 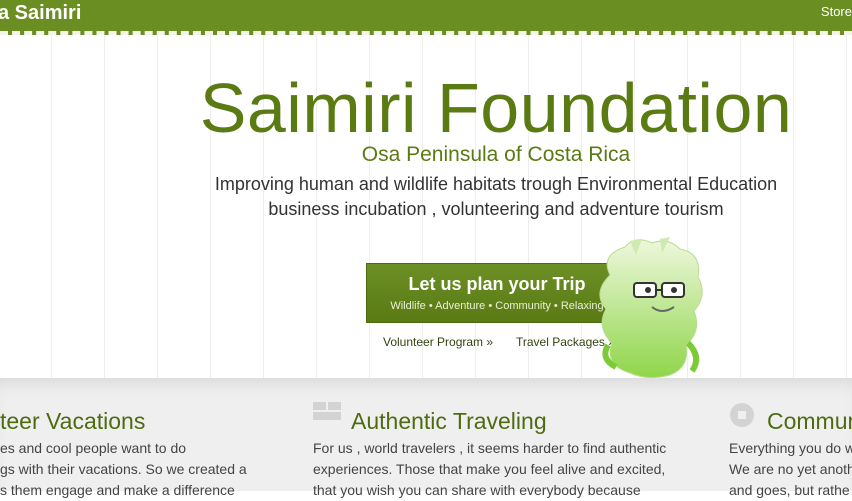 I want to click on feature-title: Commun, so click(x=809, y=421).